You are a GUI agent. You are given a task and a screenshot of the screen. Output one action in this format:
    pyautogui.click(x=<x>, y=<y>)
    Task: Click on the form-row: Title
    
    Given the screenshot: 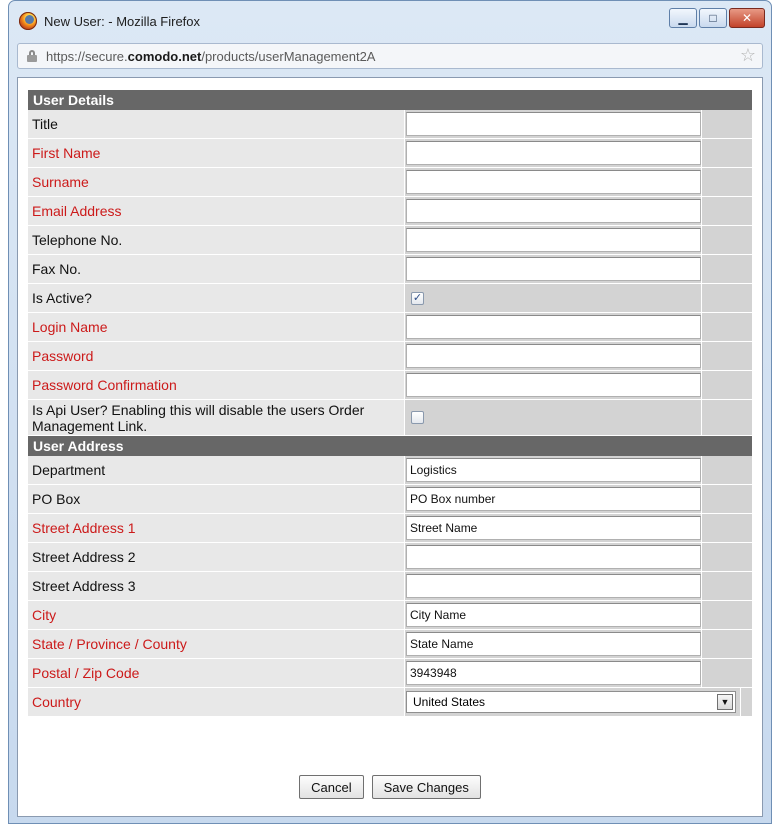 What is the action you would take?
    pyautogui.click(x=390, y=124)
    